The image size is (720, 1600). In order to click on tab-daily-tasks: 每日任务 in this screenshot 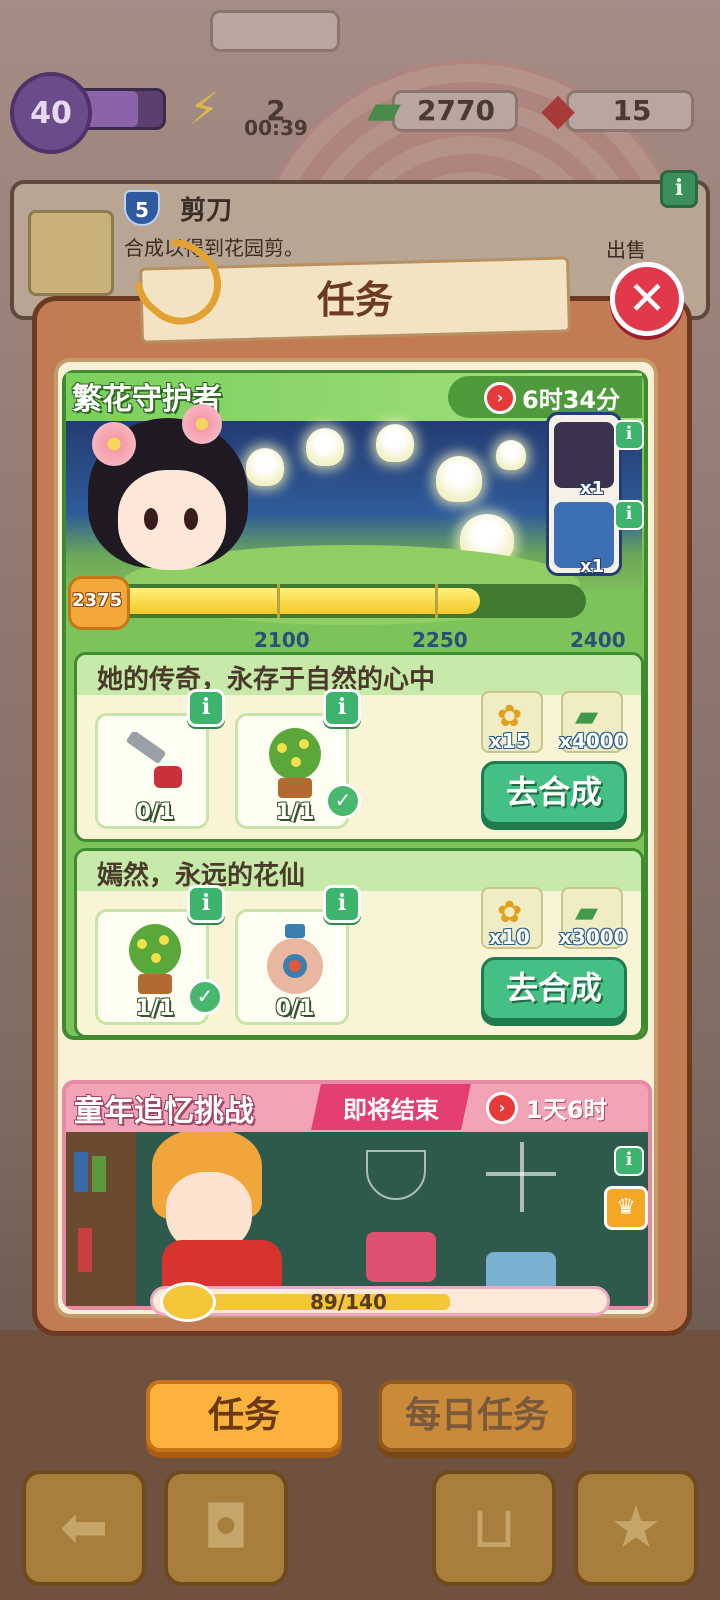, I will do `click(477, 1416)`.